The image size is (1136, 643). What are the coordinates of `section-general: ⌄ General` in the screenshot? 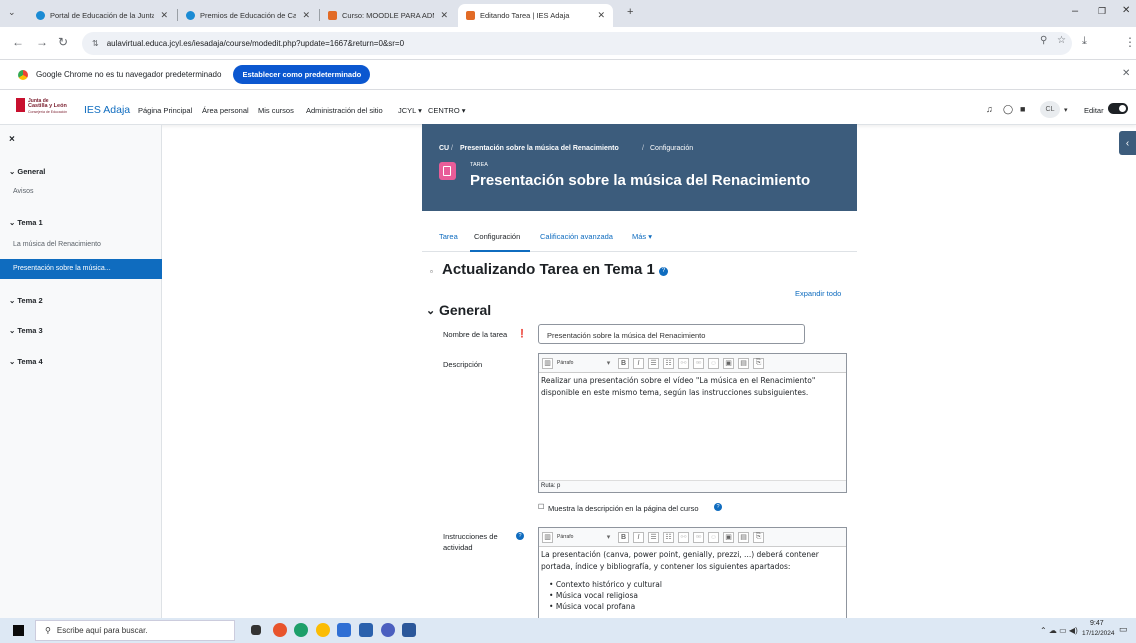 It's located at (27, 171).